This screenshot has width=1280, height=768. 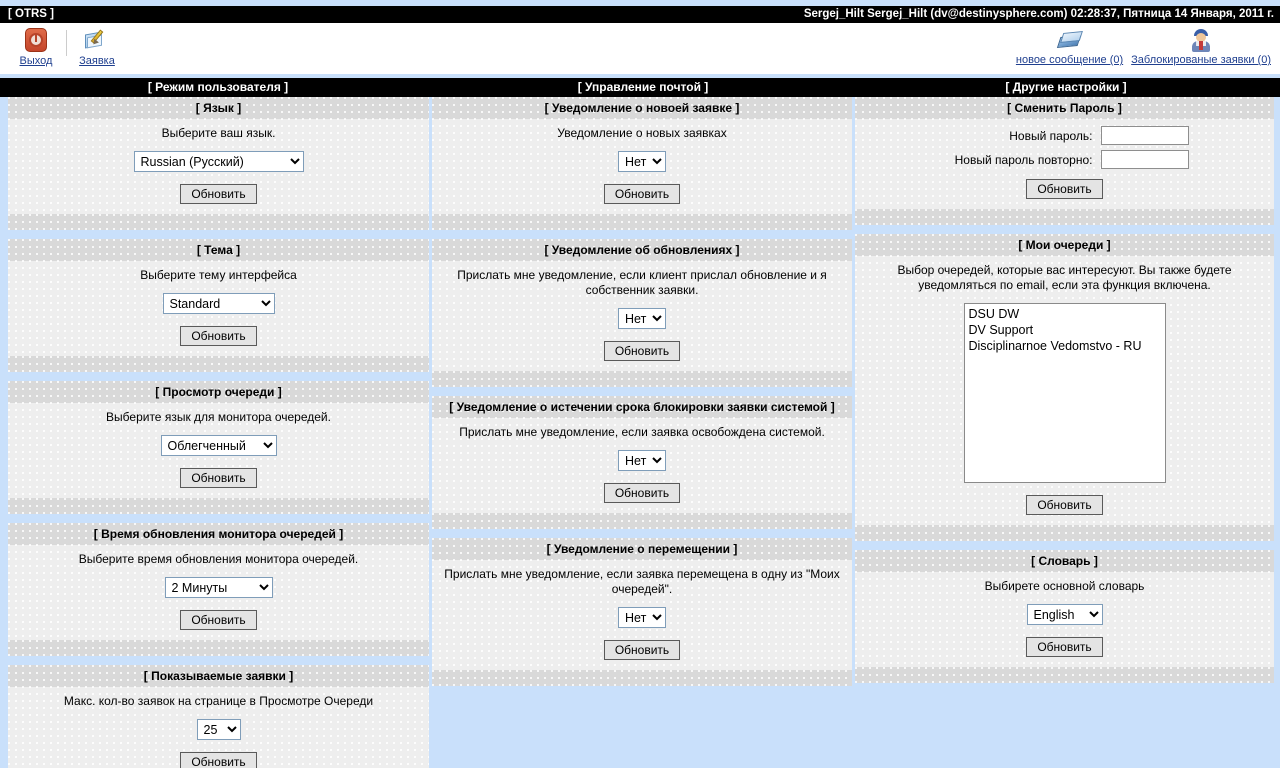 I want to click on lock-timeout-notify-update-button: Обновить, so click(x=642, y=493).